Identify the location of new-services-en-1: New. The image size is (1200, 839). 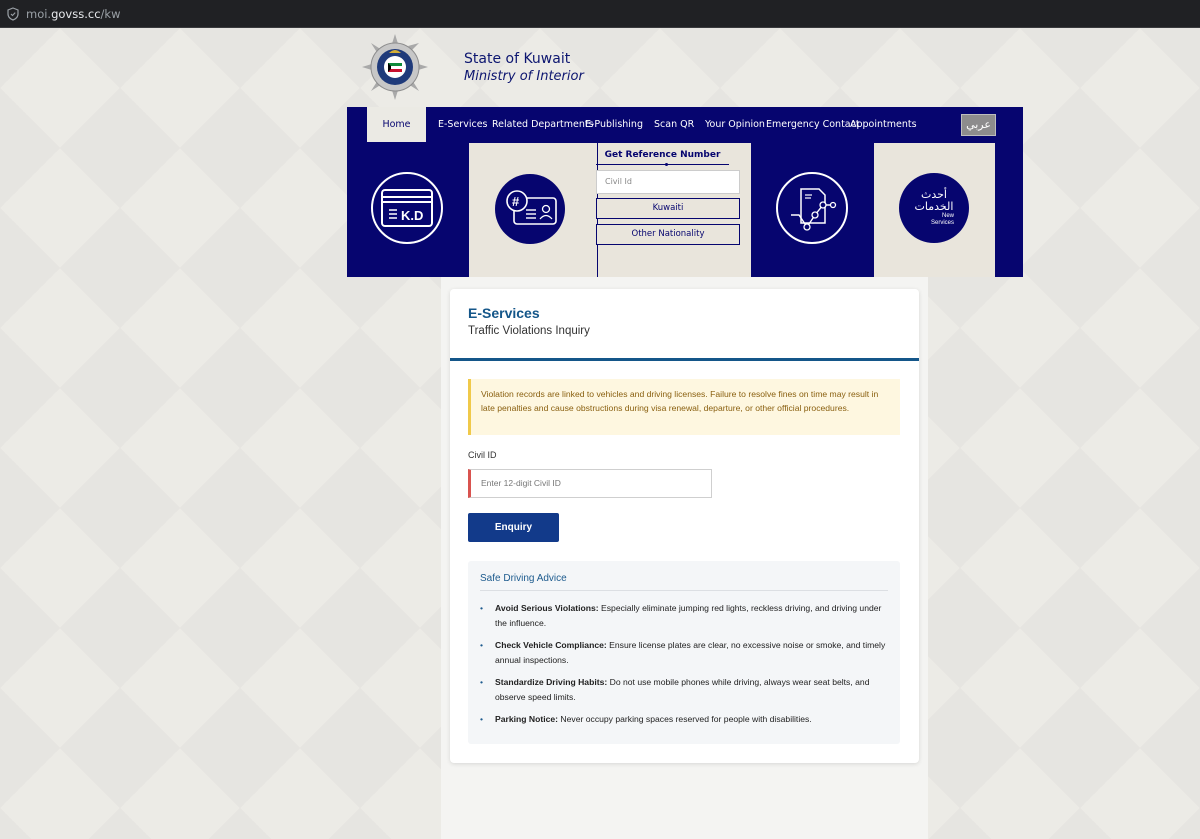
(947, 216).